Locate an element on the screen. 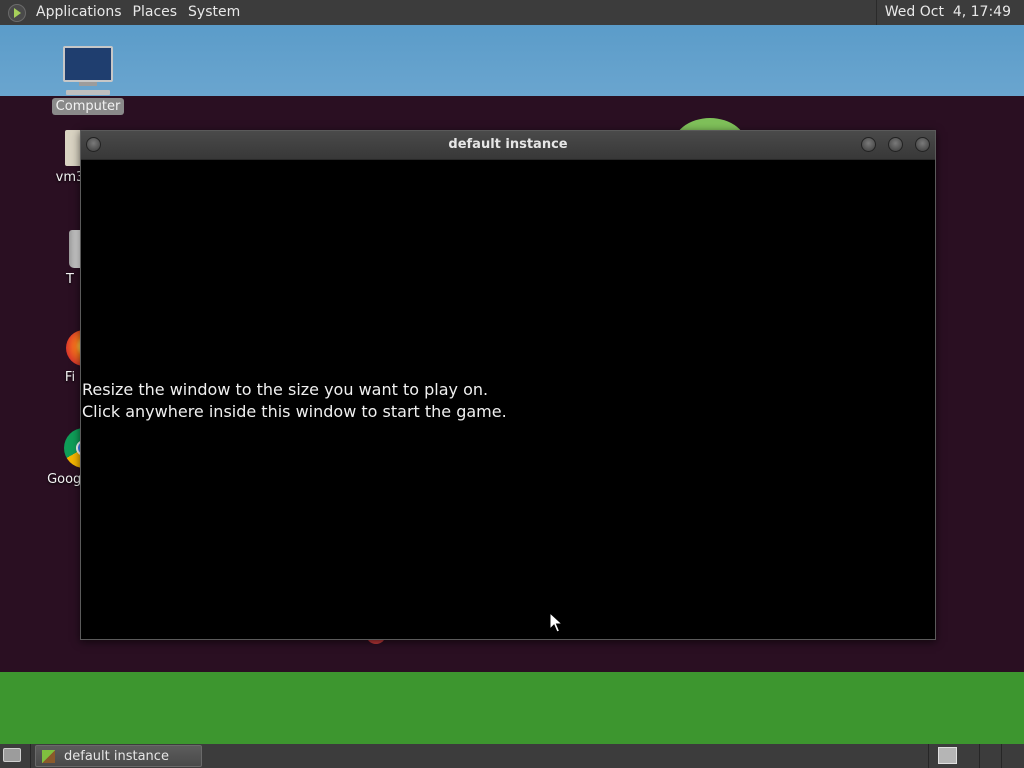 Image resolution: width=1024 pixels, height=768 pixels. desktop-icon-label: T is located at coordinates (70, 279).